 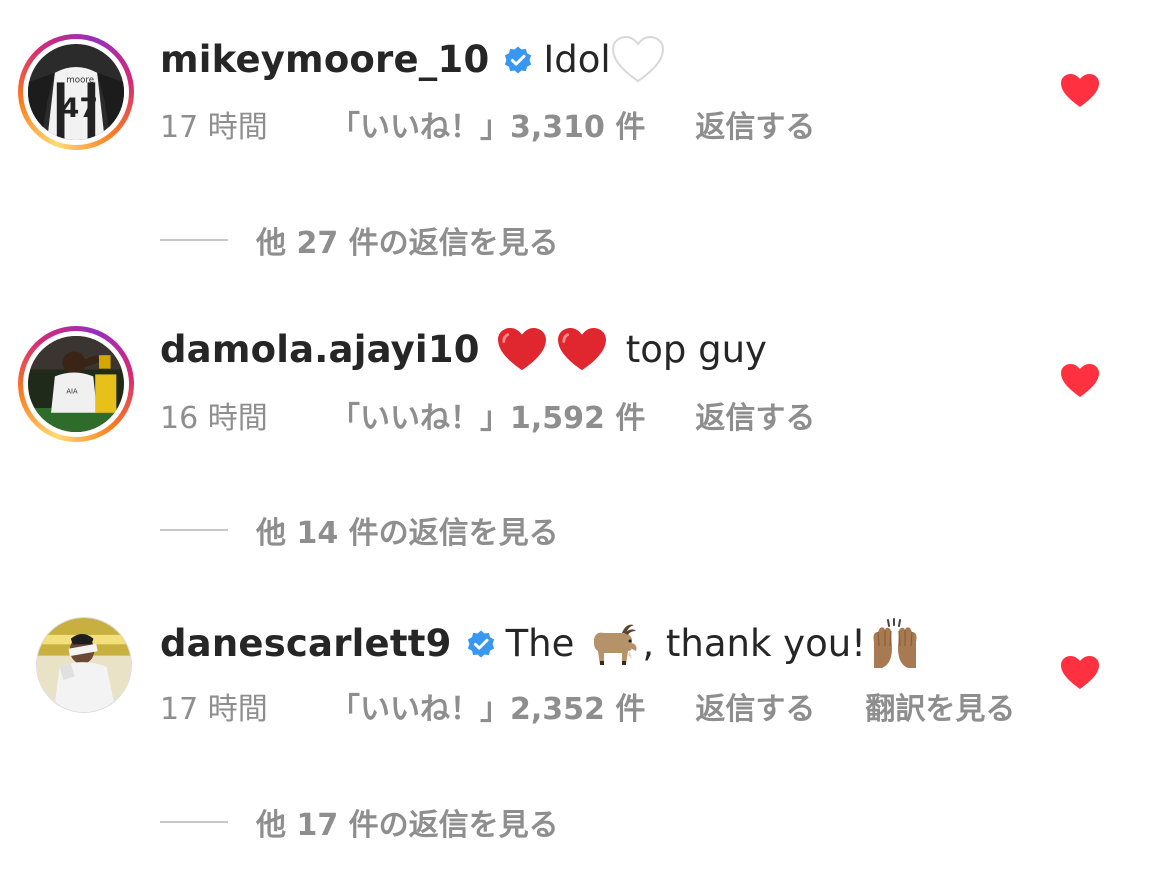 What do you see at coordinates (940, 710) in the screenshot?
I see `see-translation-button: 翻訳を見る` at bounding box center [940, 710].